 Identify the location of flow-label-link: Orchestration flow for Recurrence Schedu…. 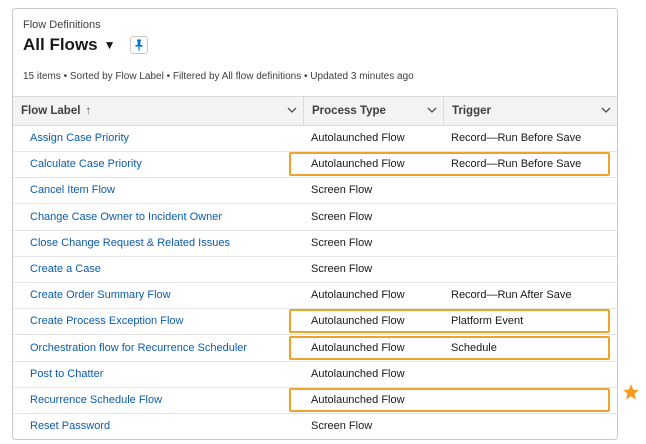
(138, 348).